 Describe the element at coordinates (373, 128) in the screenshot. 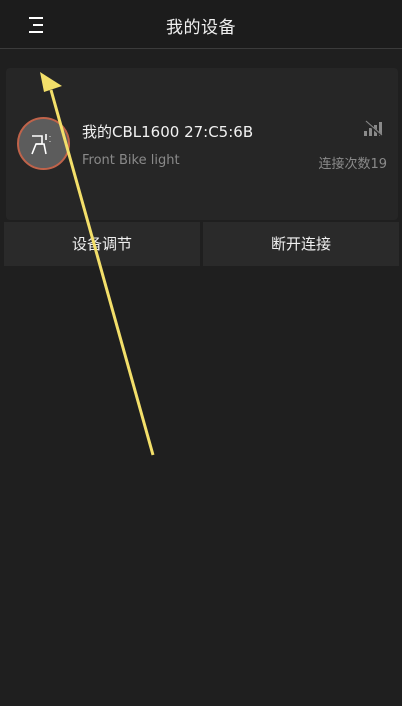

I see `no-signal-icon` at that location.